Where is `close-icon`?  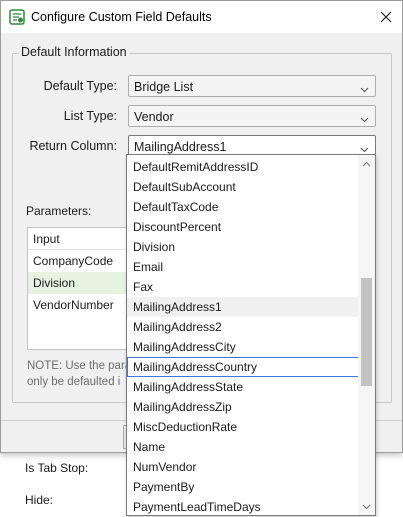 close-icon is located at coordinates (386, 17).